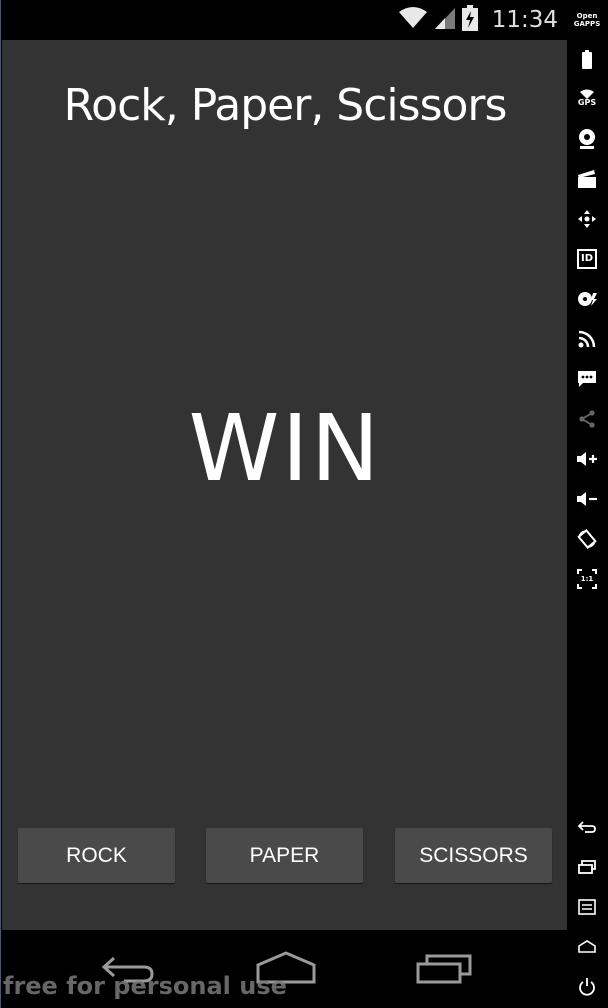 The width and height of the screenshot is (608, 1008). Describe the element at coordinates (587, 60) in the screenshot. I see `battery-icon` at that location.